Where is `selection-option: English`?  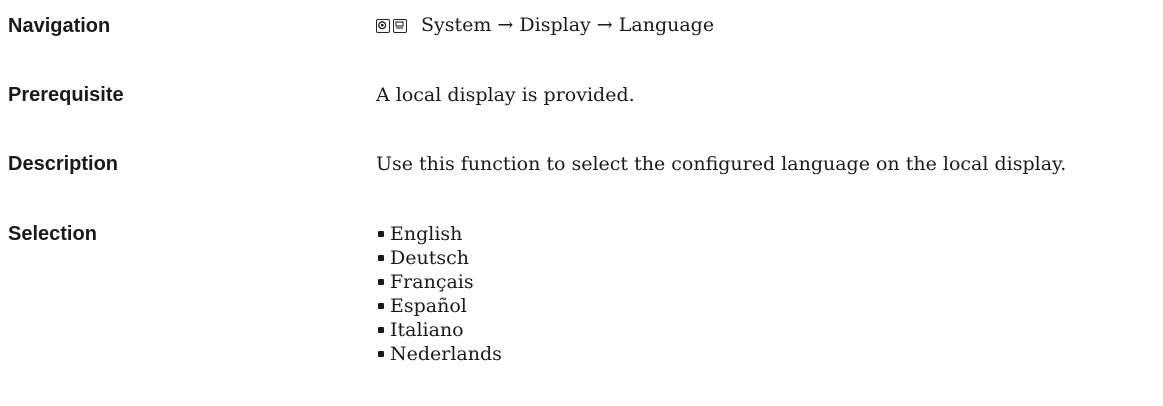
selection-option: English is located at coordinates (426, 234).